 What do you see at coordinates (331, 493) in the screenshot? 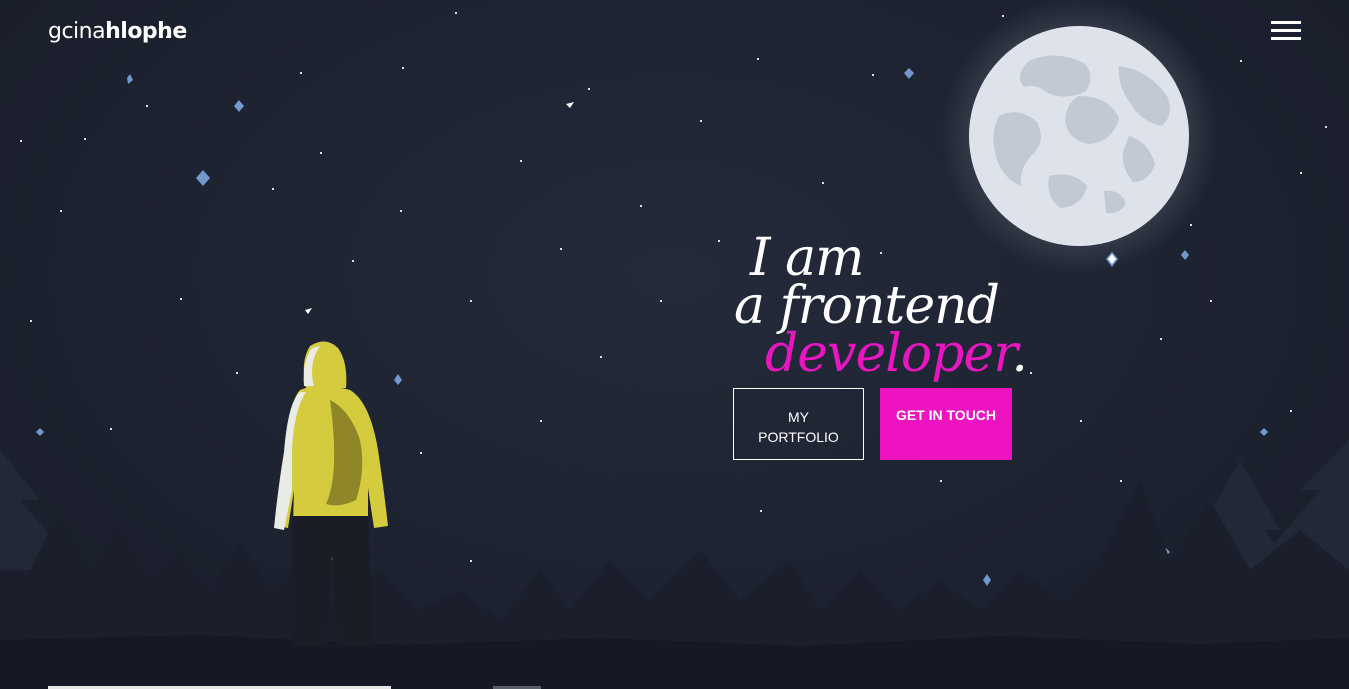
I see `hooded-person-illustration` at bounding box center [331, 493].